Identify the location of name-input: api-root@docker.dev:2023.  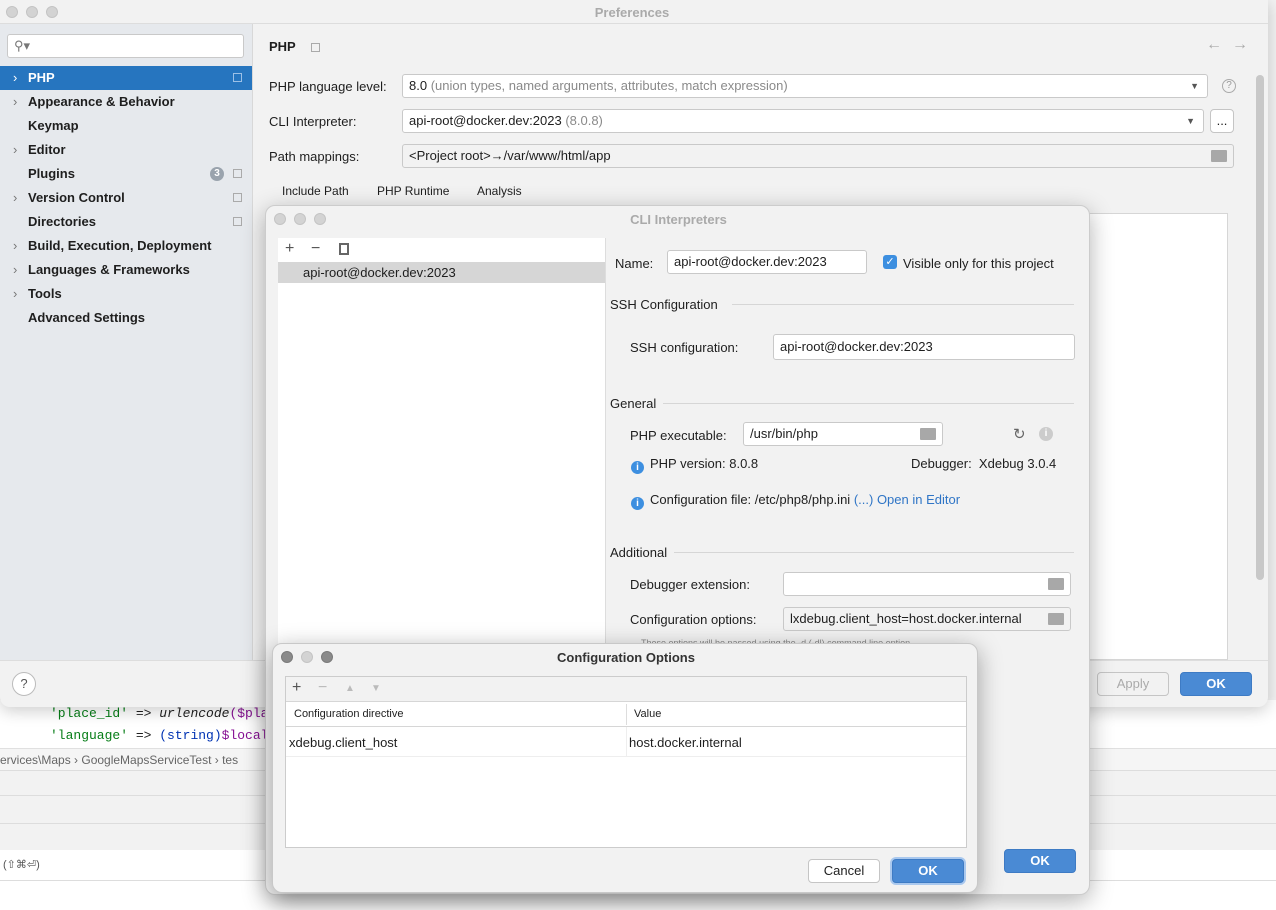
(767, 262).